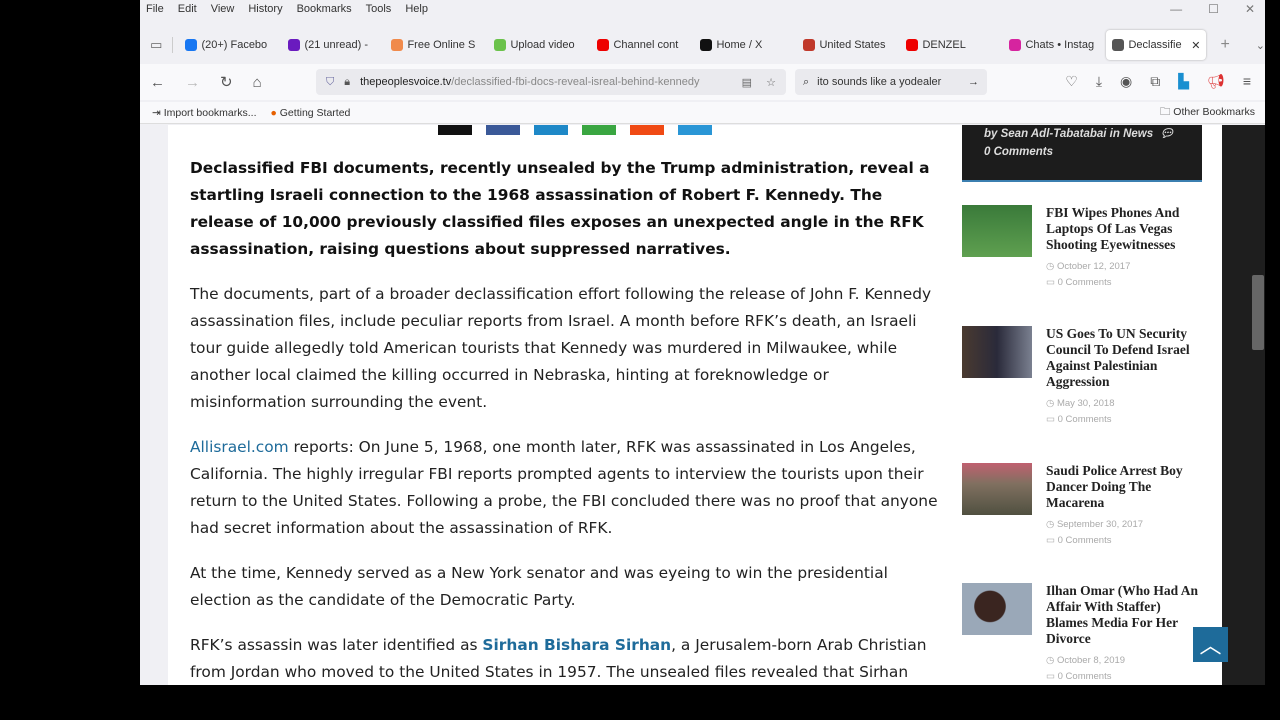 The image size is (1280, 720). Describe the element at coordinates (641, 45) in the screenshot. I see `tab: Channel cont` at that location.